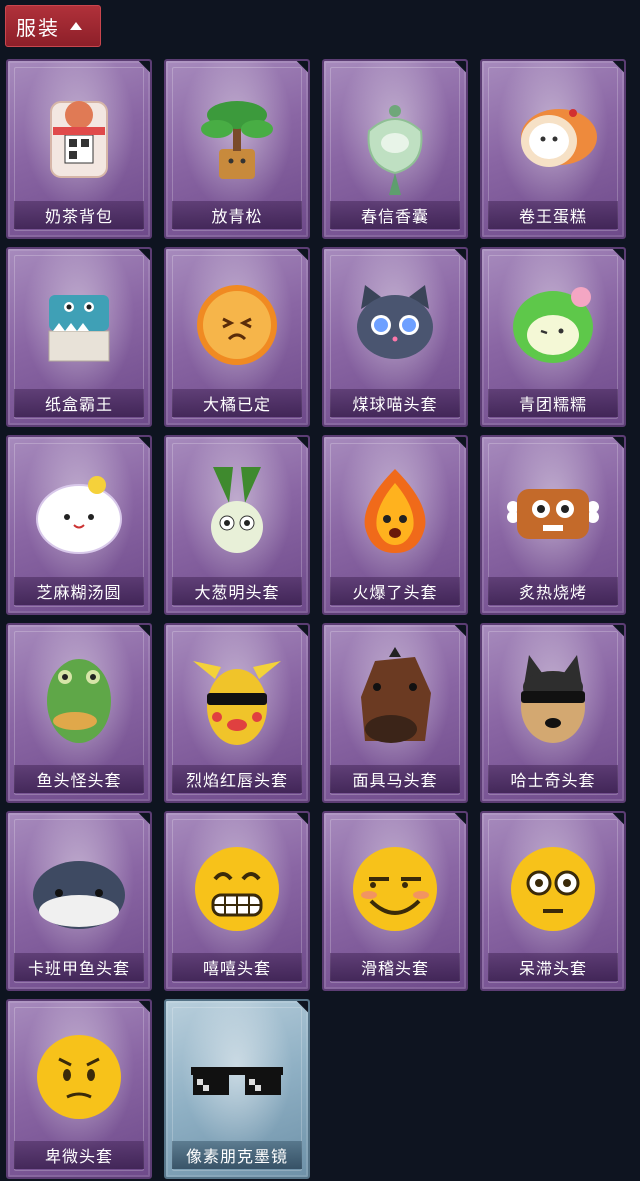  I want to click on costume-card: 嘻嘻头套, so click(237, 901).